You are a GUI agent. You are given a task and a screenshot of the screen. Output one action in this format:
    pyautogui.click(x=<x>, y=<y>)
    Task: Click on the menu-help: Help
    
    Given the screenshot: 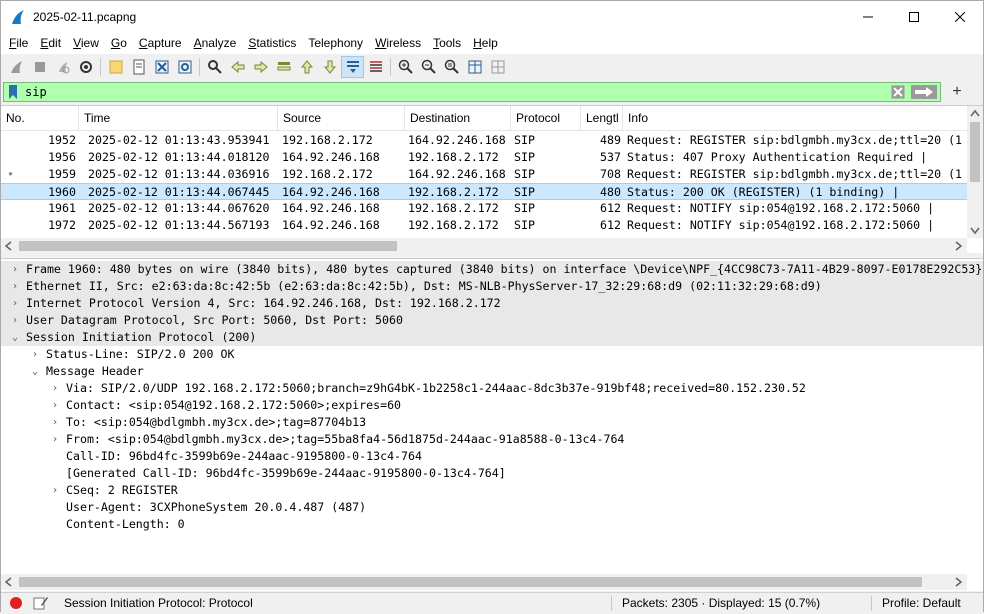 What is the action you would take?
    pyautogui.click(x=485, y=43)
    